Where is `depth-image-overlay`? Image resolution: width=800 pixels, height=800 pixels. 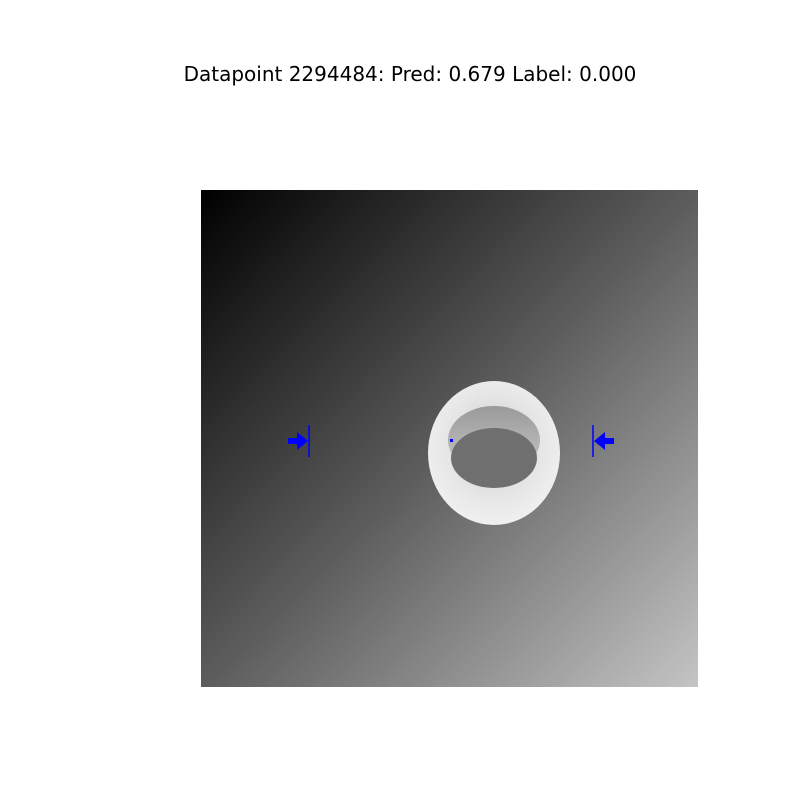 depth-image-overlay is located at coordinates (451, 453).